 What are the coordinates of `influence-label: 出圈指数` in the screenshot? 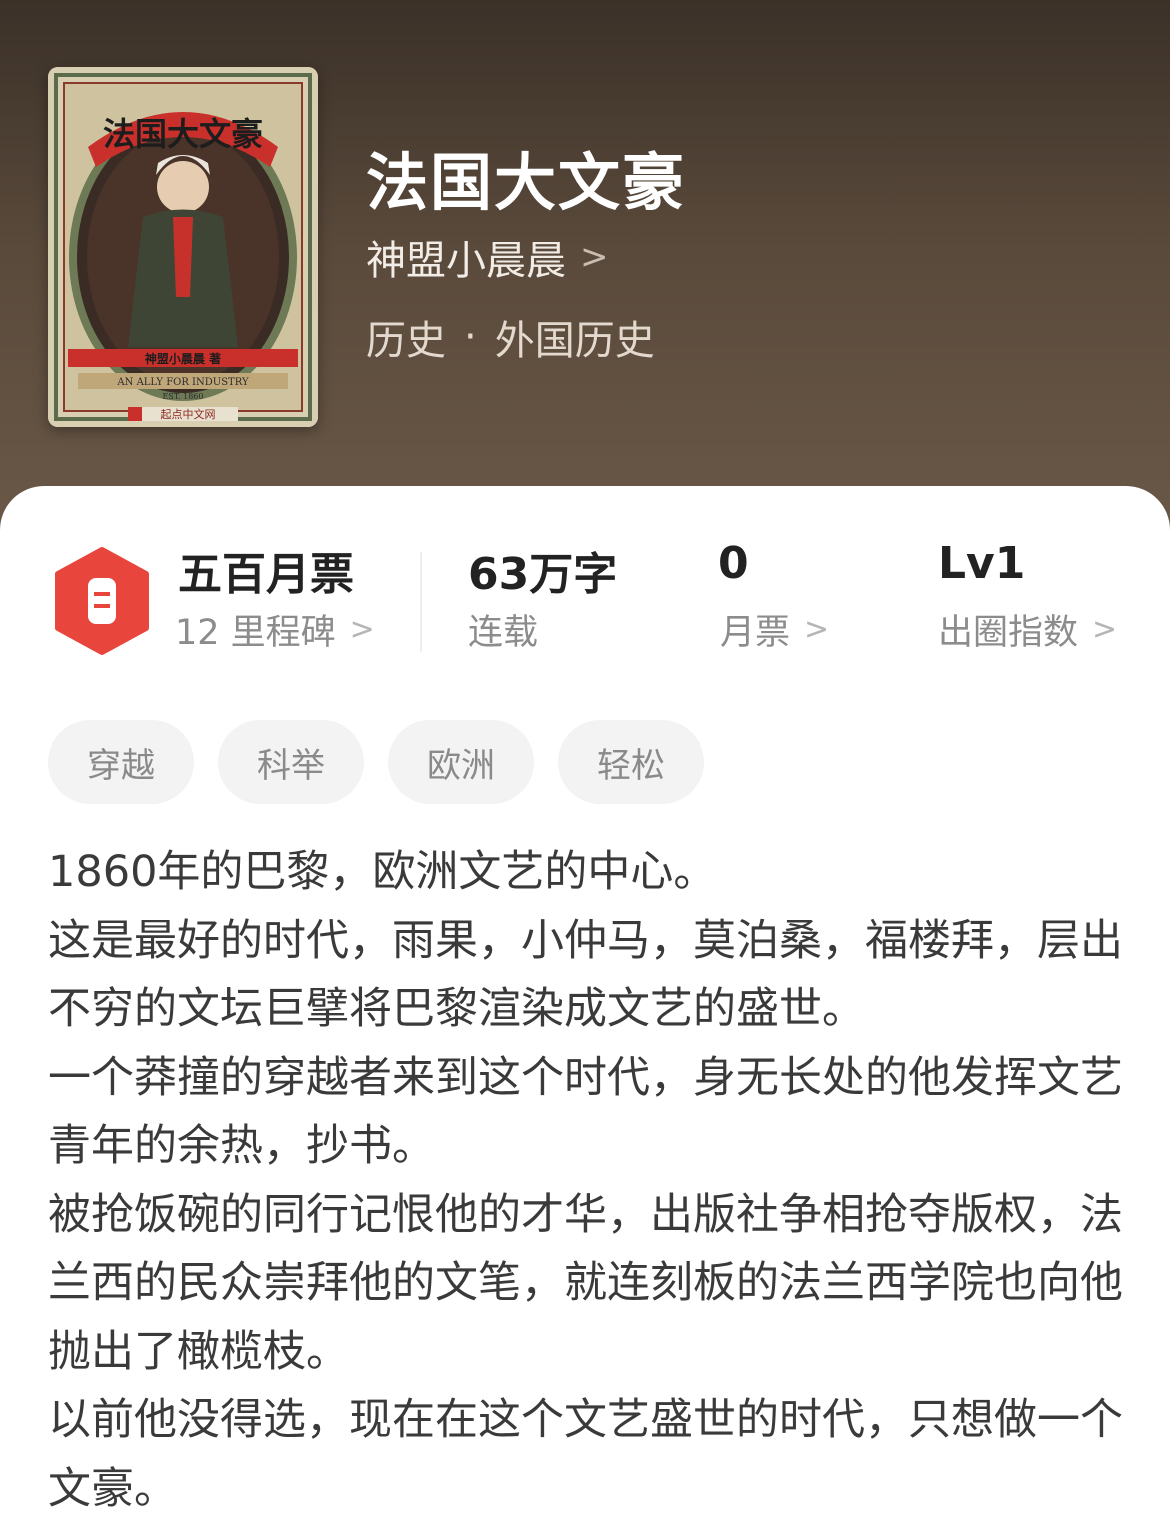 It's located at (1008, 633).